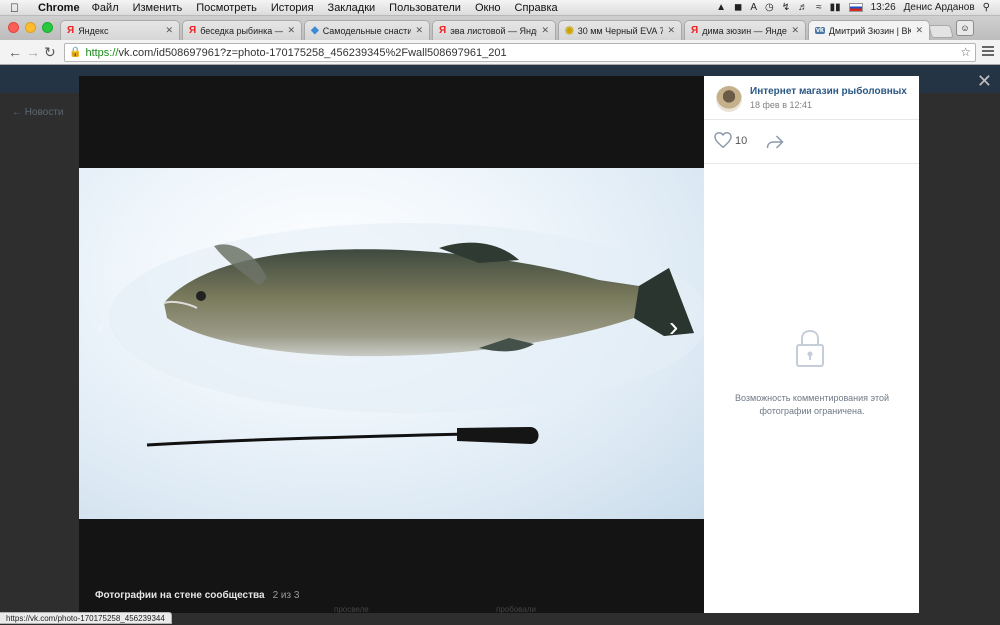  I want to click on zoom-window-button, so click(47, 27).